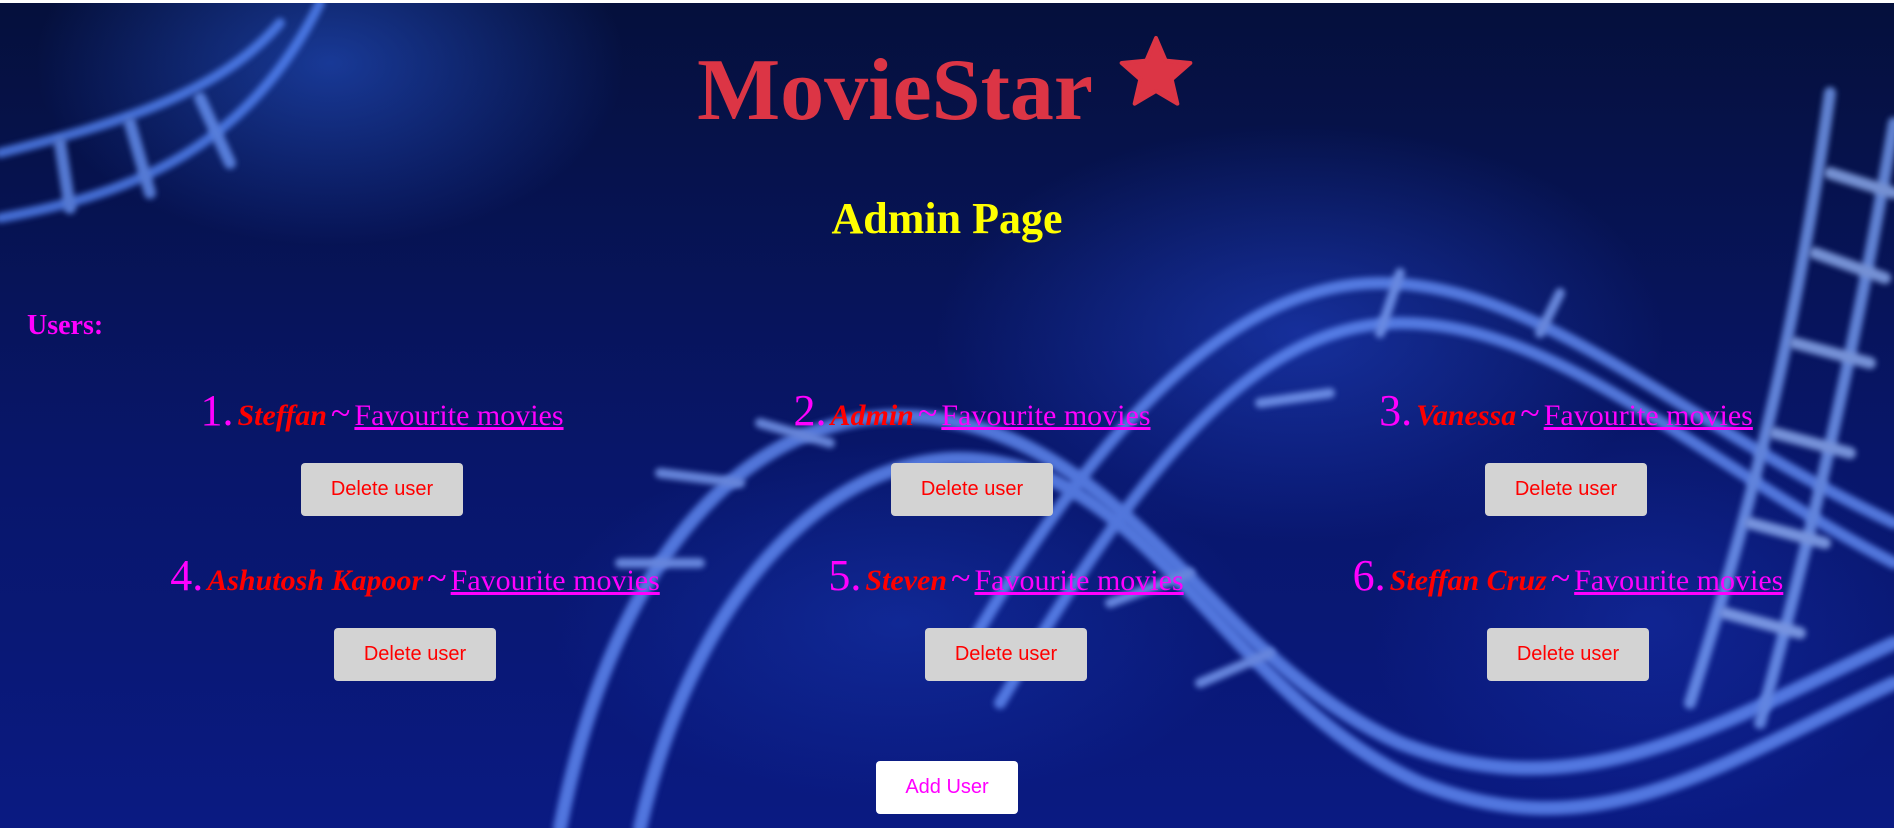 The height and width of the screenshot is (831, 1894). Describe the element at coordinates (872, 415) in the screenshot. I see `user-name: Admin` at that location.